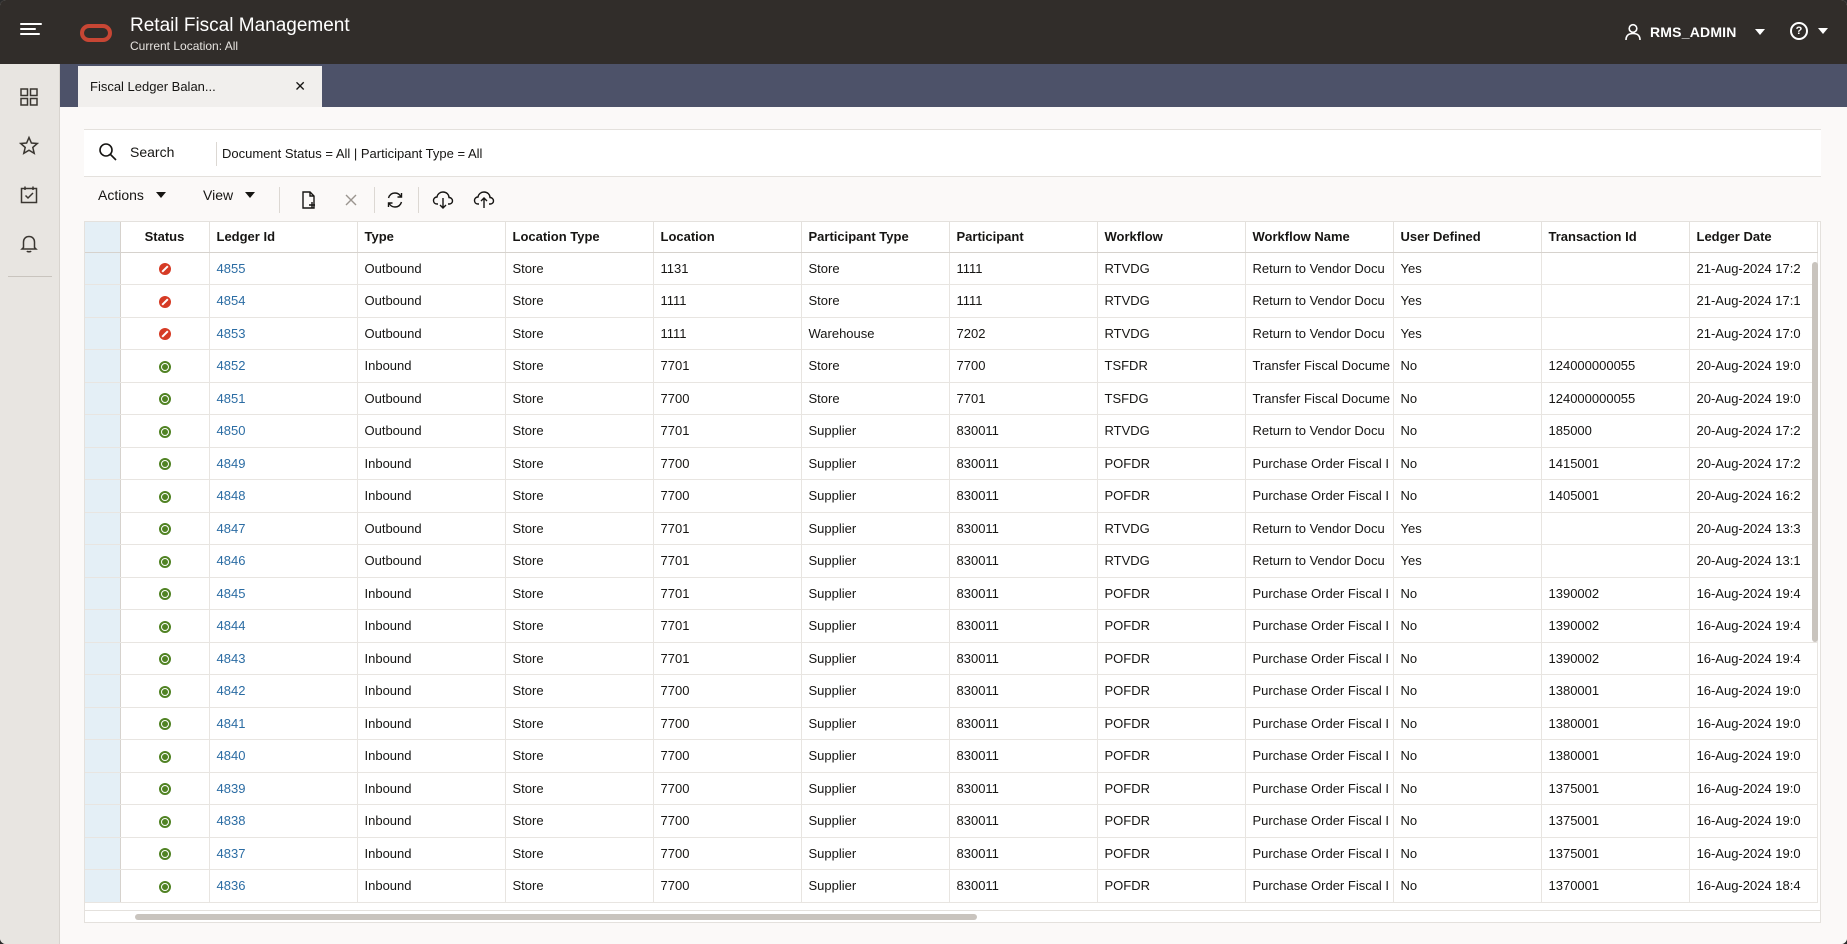 The height and width of the screenshot is (944, 1847). Describe the element at coordinates (31, 31) in the screenshot. I see `hamburger-menu-icon` at that location.